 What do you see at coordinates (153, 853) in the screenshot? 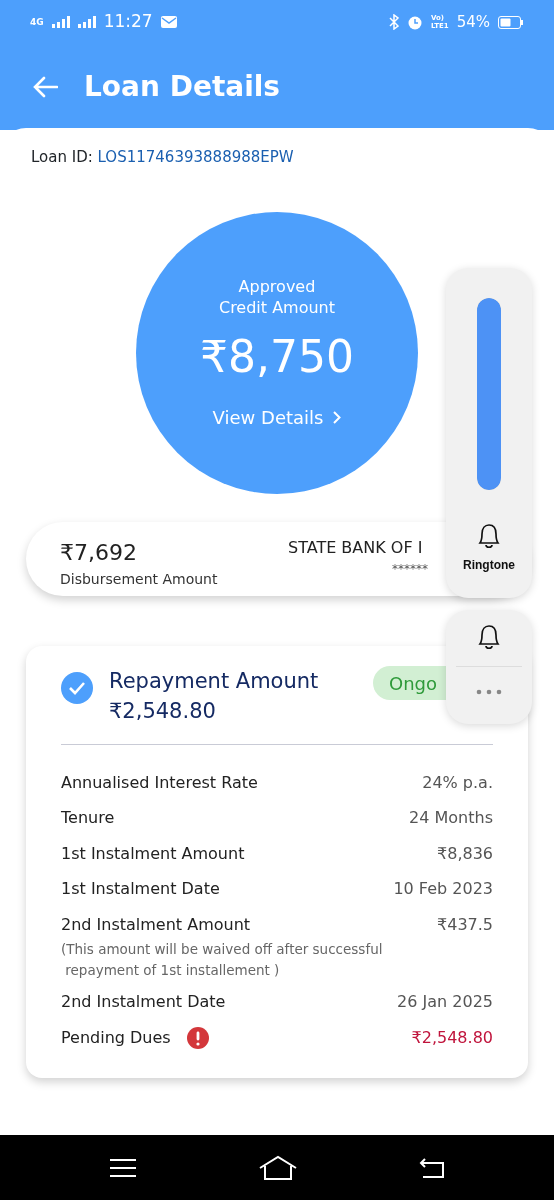
I see `detail-label: 1st Instalment Amount` at bounding box center [153, 853].